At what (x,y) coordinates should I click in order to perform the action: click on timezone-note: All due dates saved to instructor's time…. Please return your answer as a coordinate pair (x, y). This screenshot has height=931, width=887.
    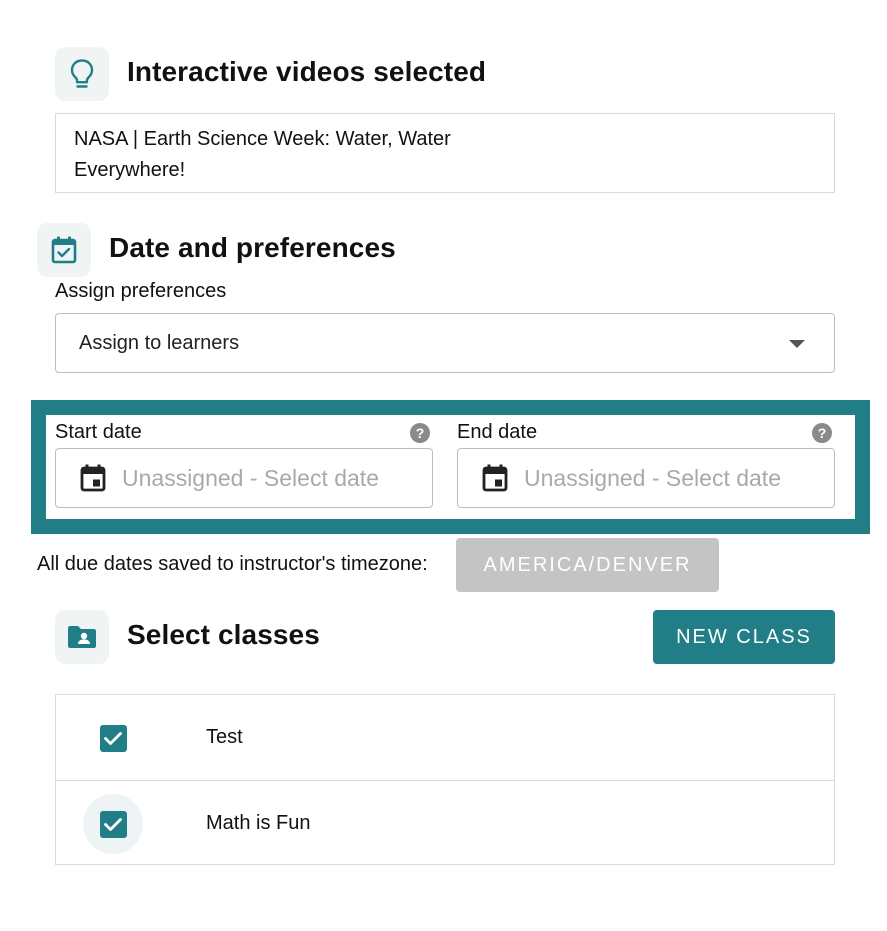
    Looking at the image, I should click on (232, 564).